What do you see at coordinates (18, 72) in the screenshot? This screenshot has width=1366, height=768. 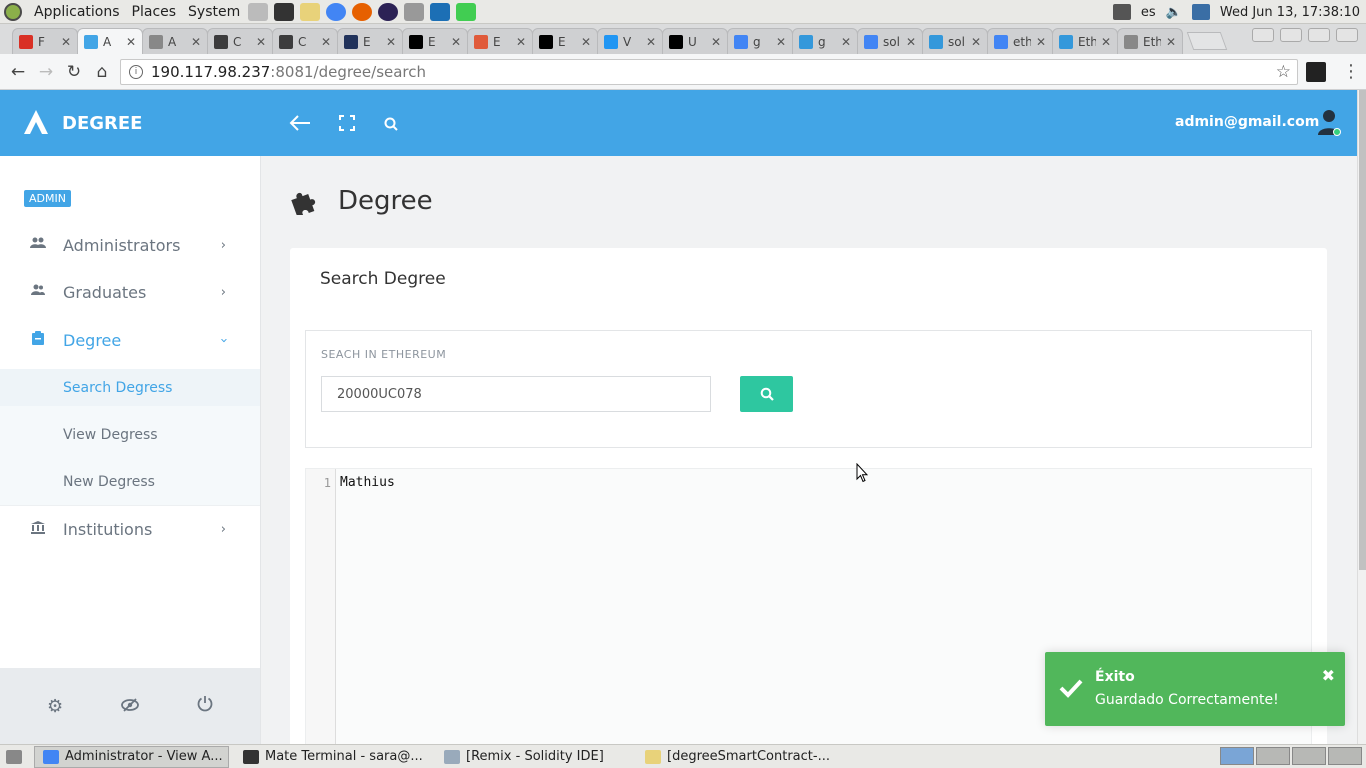 I see `back-icon: ←` at bounding box center [18, 72].